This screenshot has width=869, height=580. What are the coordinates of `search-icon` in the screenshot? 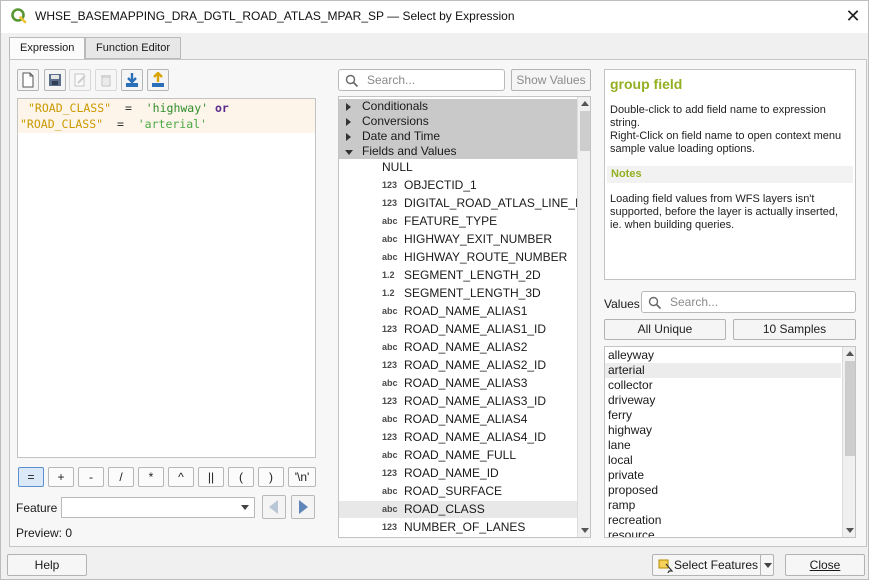 It's located at (352, 81).